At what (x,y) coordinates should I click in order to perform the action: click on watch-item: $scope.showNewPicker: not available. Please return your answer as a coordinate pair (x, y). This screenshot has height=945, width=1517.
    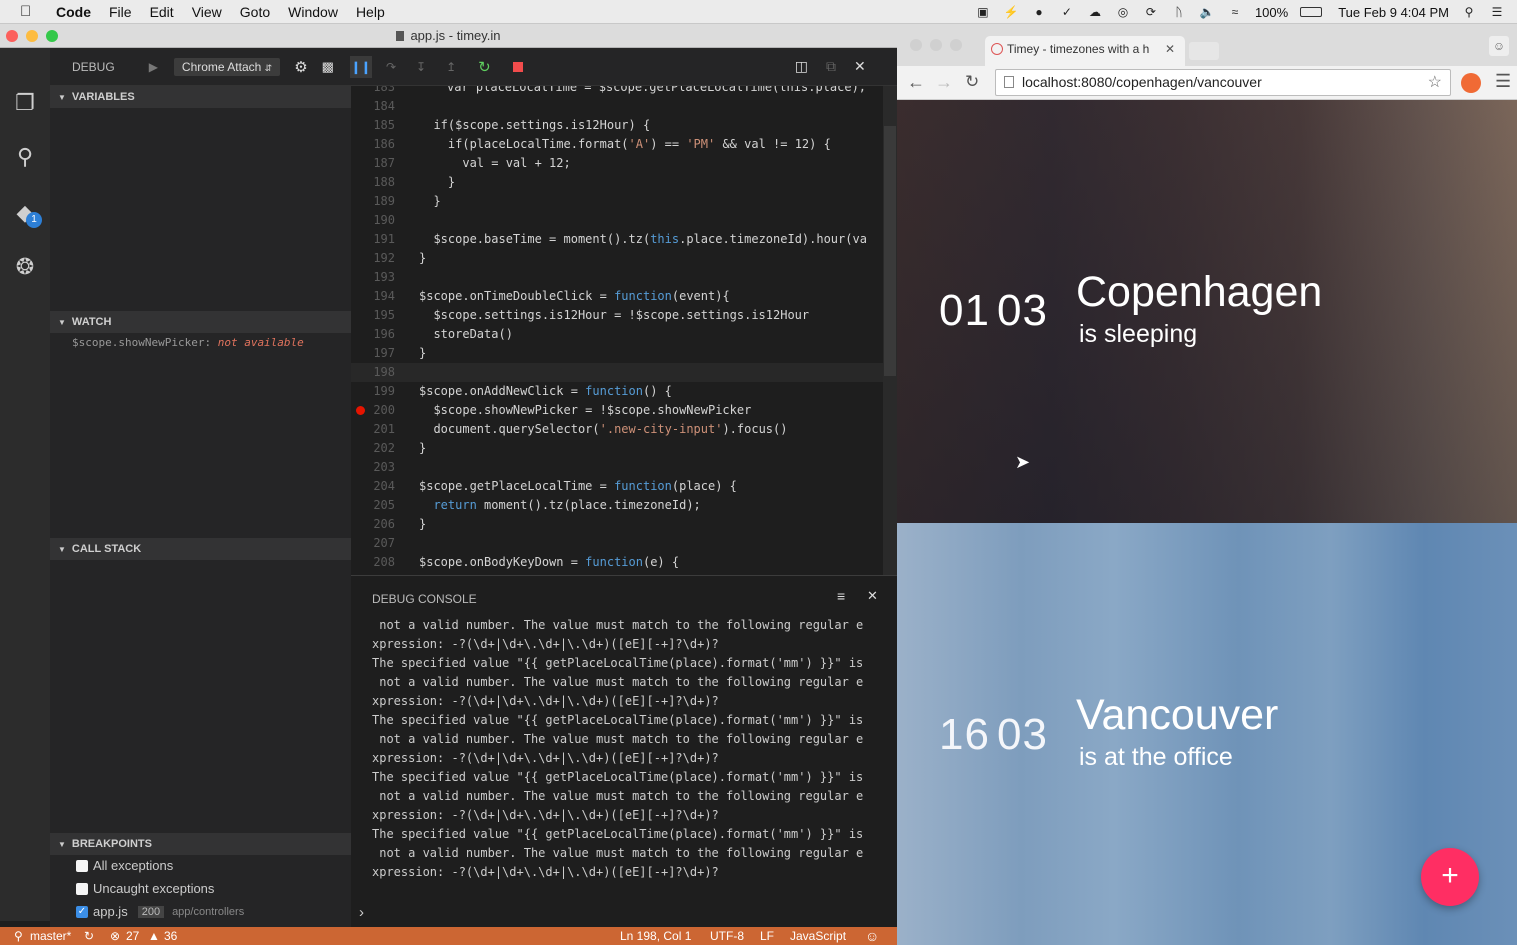
    Looking at the image, I should click on (188, 342).